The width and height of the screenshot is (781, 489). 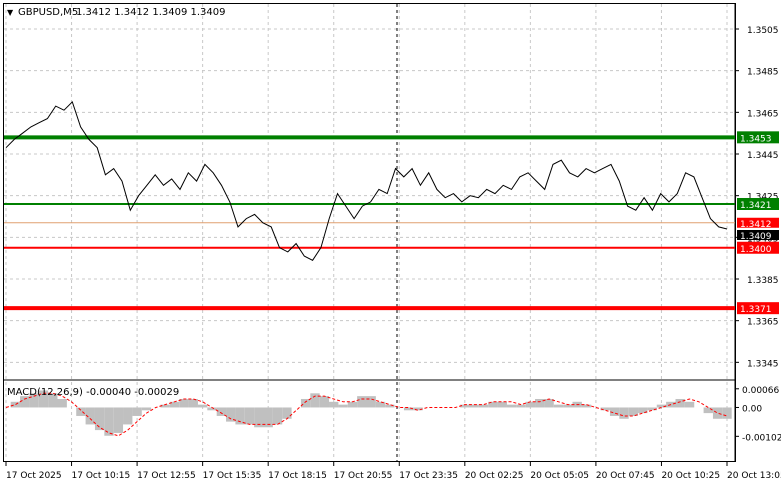 What do you see at coordinates (625, 476) in the screenshot?
I see `time-label: 20 Oct 07:45` at bounding box center [625, 476].